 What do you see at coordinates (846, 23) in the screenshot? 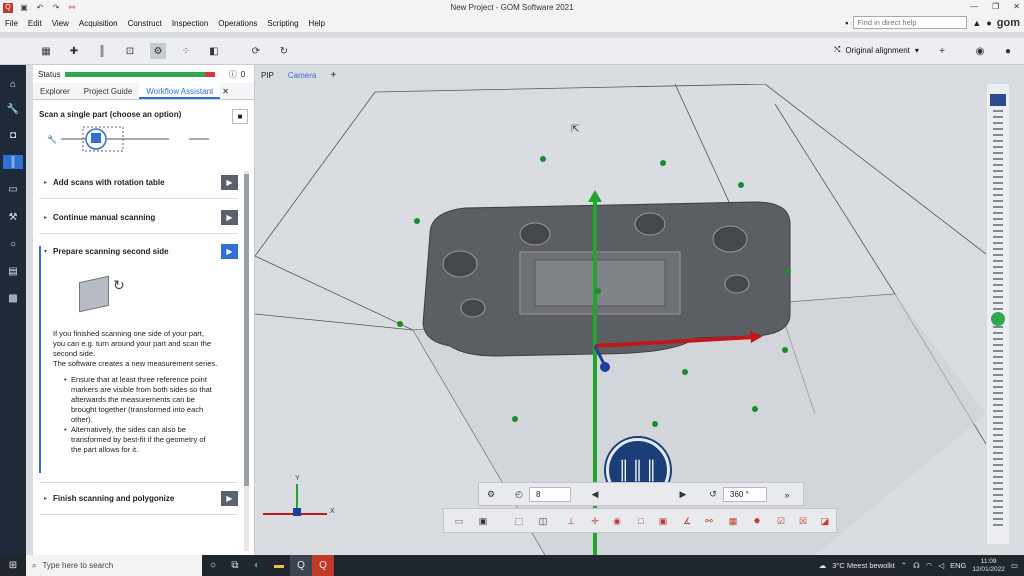
I see `store-icon: ▪` at bounding box center [846, 23].